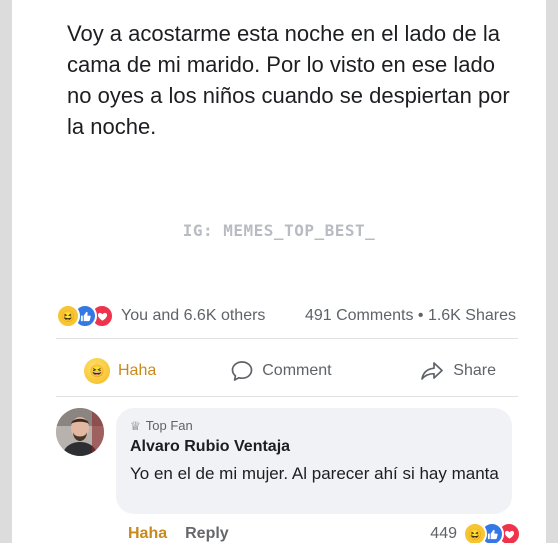 The image size is (558, 543). I want to click on action-bar: 😆 Haha Comment Share, so click(287, 371).